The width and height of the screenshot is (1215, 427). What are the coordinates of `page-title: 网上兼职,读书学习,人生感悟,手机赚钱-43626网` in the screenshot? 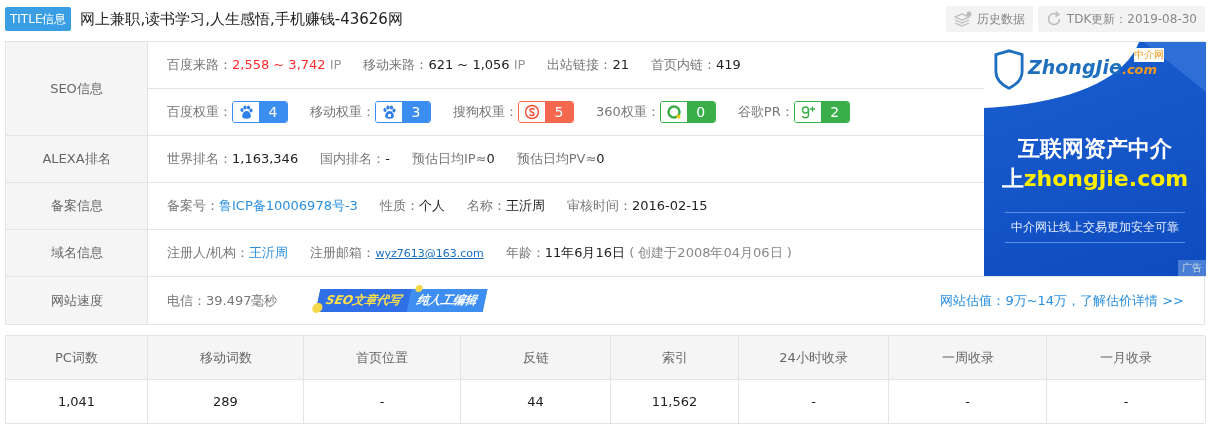 It's located at (242, 19).